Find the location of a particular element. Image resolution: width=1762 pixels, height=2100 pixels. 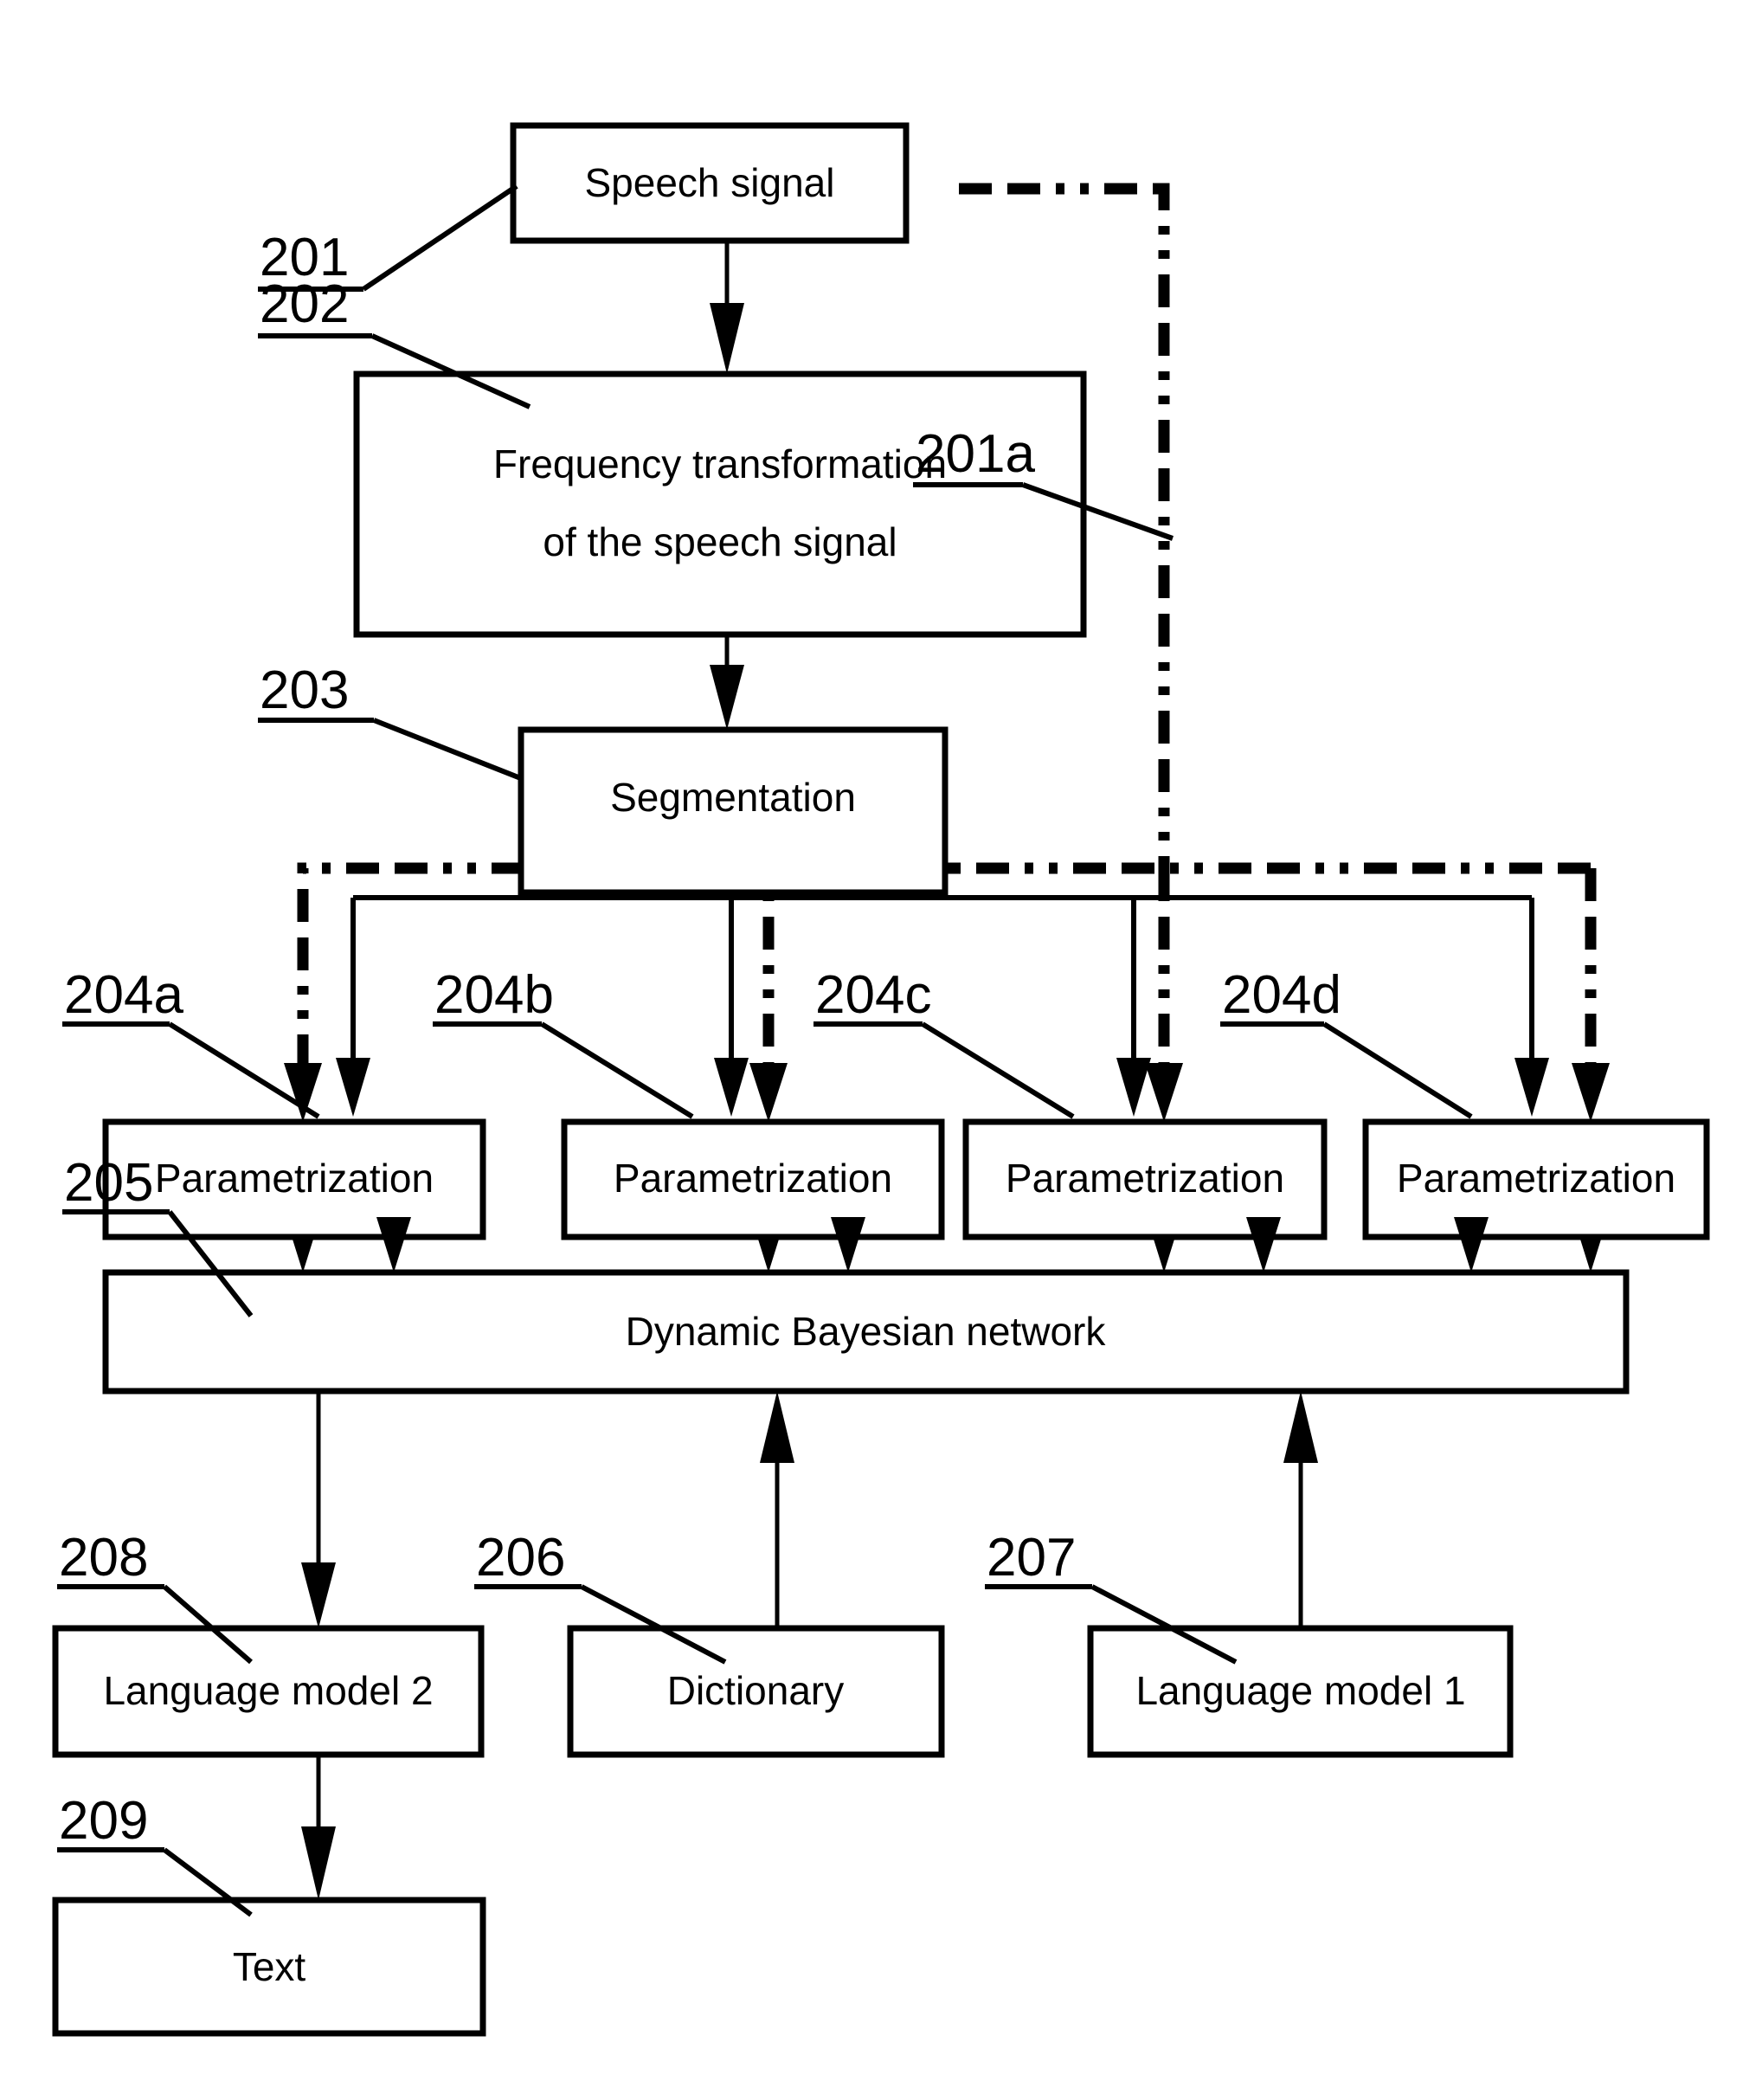

block-parametrization-d-label: Parametrization is located at coordinates (1536, 1178).